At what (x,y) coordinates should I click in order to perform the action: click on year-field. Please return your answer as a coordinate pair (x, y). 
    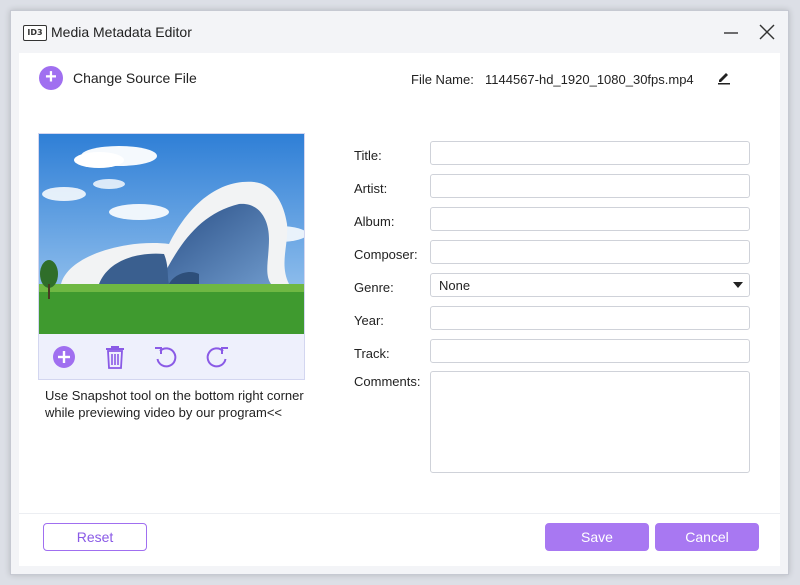
    Looking at the image, I should click on (590, 318).